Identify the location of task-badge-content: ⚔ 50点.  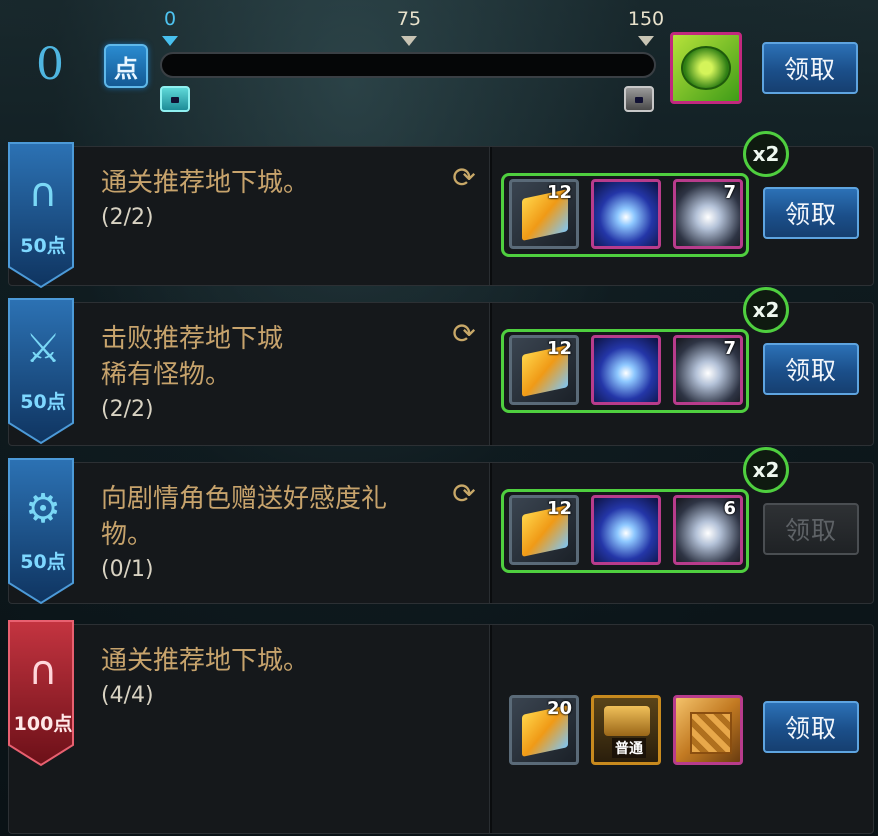
(43, 370).